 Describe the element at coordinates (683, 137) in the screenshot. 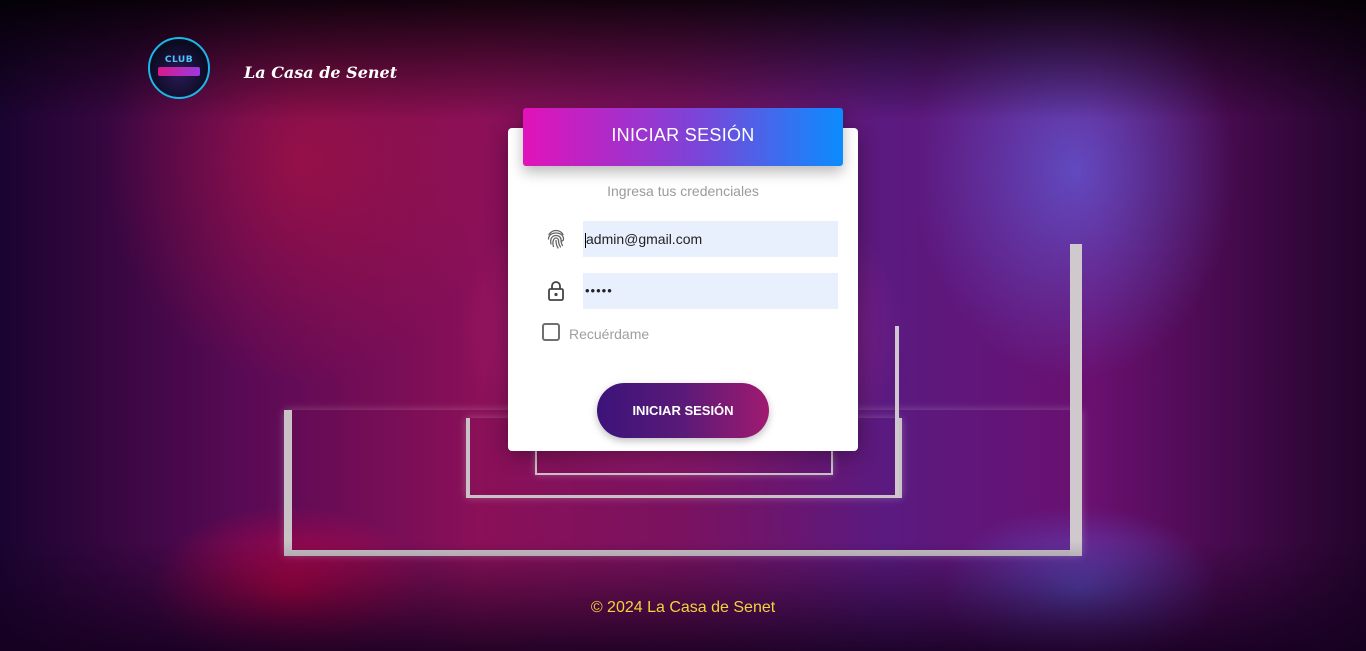

I see `login-title: INICIAR SESIÓN` at that location.